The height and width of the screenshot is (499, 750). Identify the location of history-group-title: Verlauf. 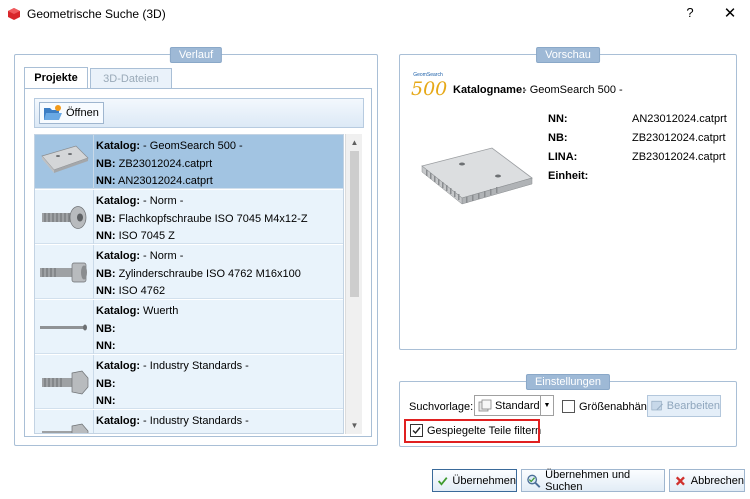
(196, 55).